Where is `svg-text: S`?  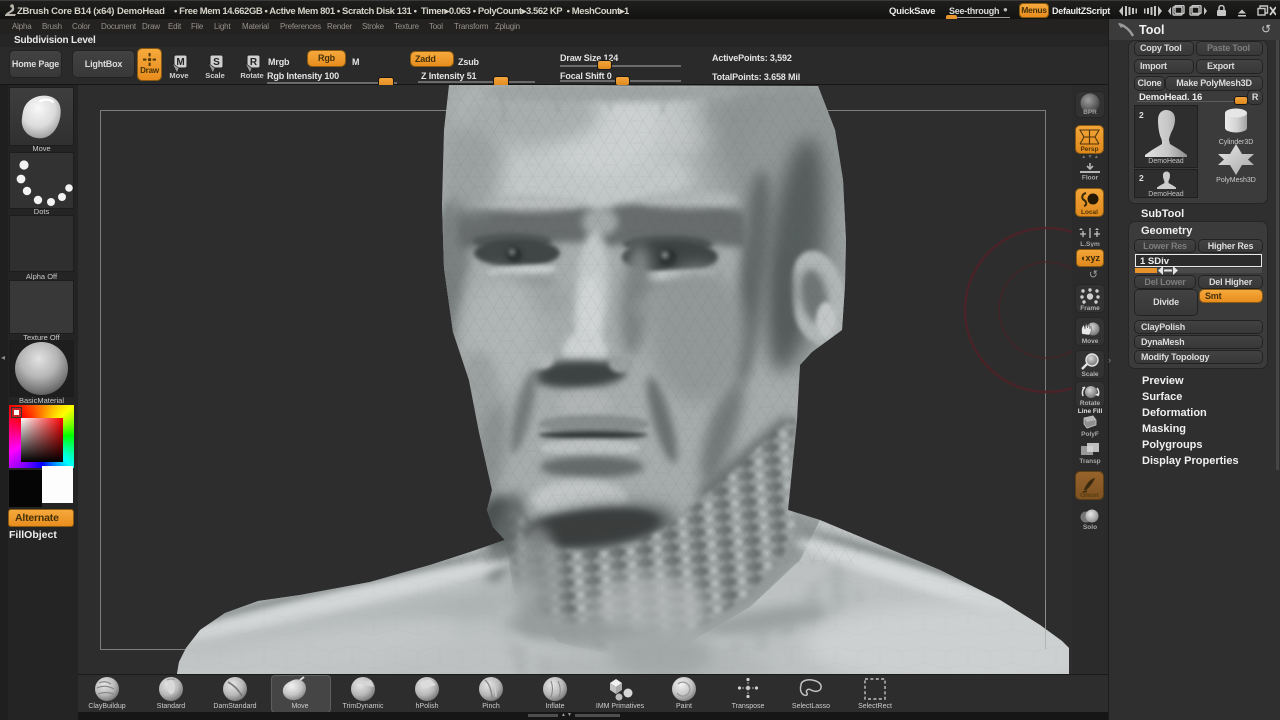 svg-text: S is located at coordinates (216, 62).